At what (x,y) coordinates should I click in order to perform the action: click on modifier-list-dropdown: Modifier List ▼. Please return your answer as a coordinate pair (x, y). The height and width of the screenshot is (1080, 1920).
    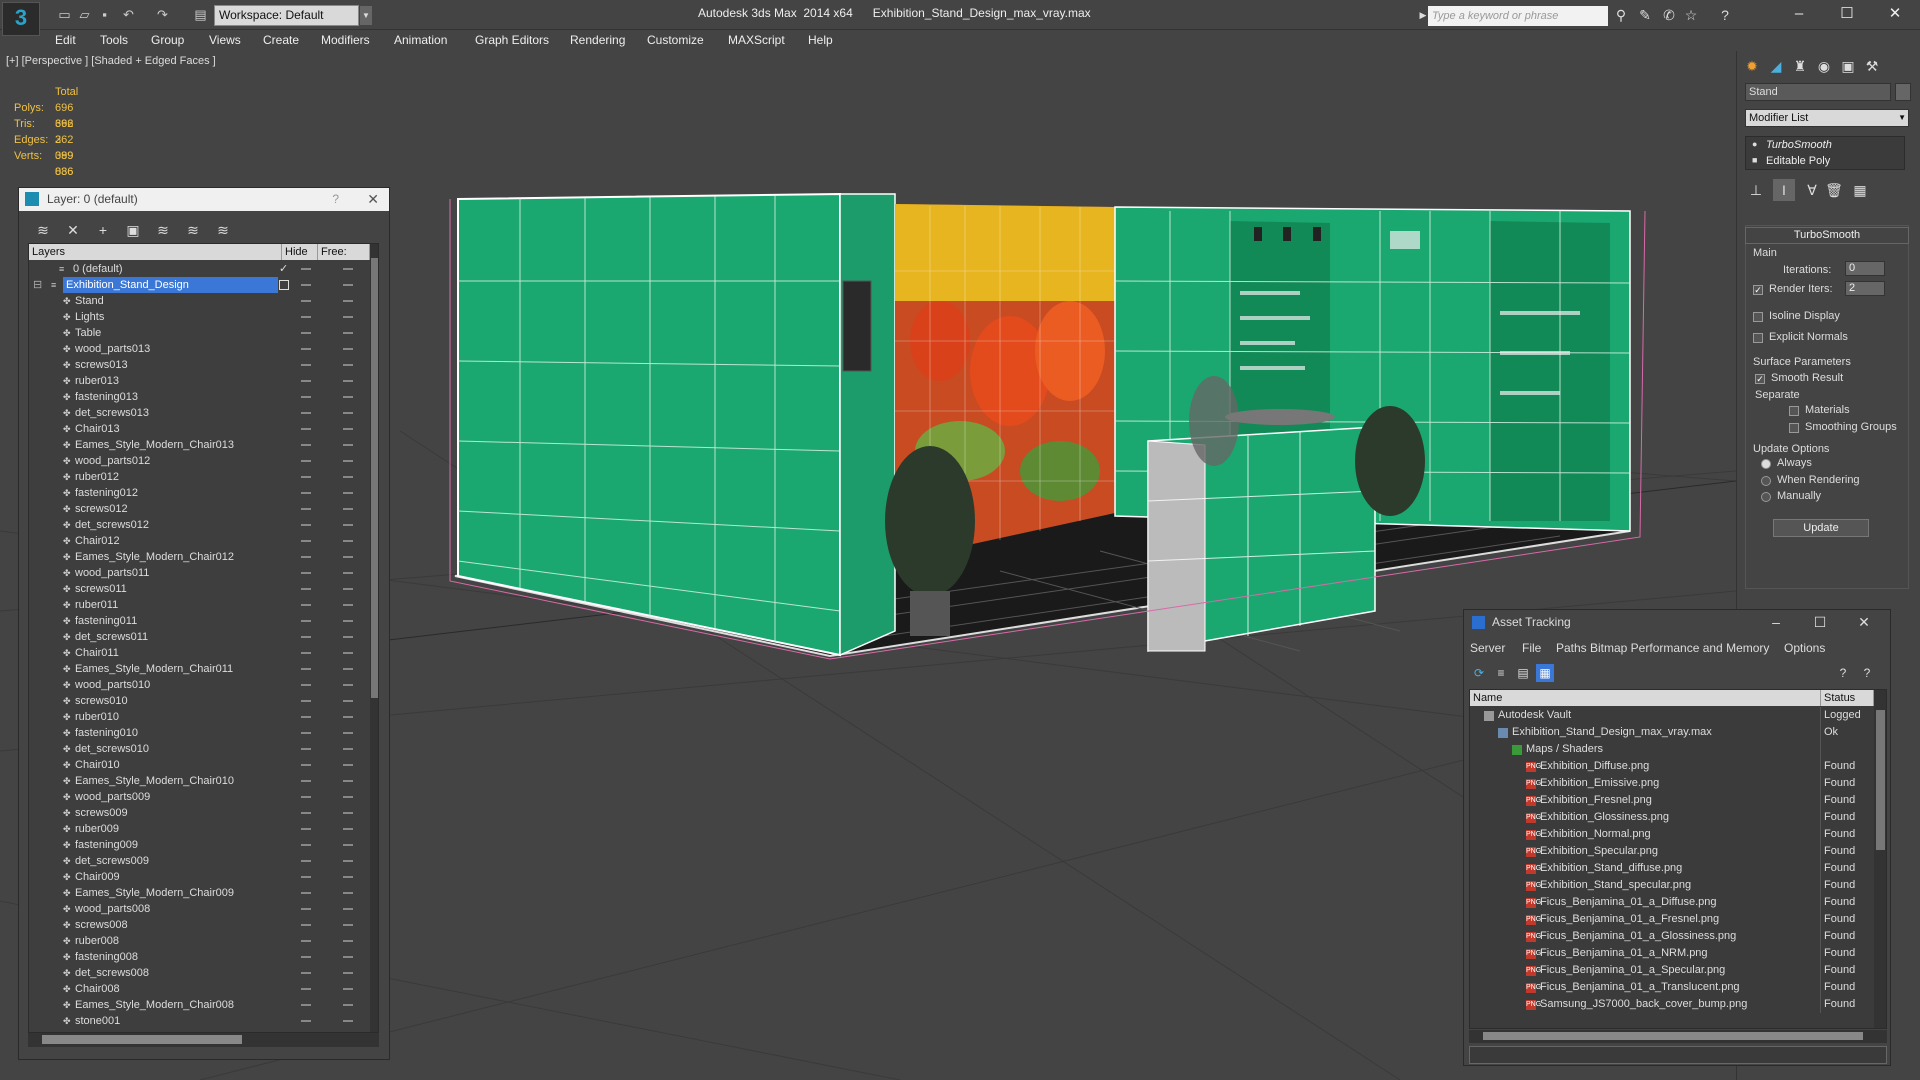
    Looking at the image, I should click on (1827, 118).